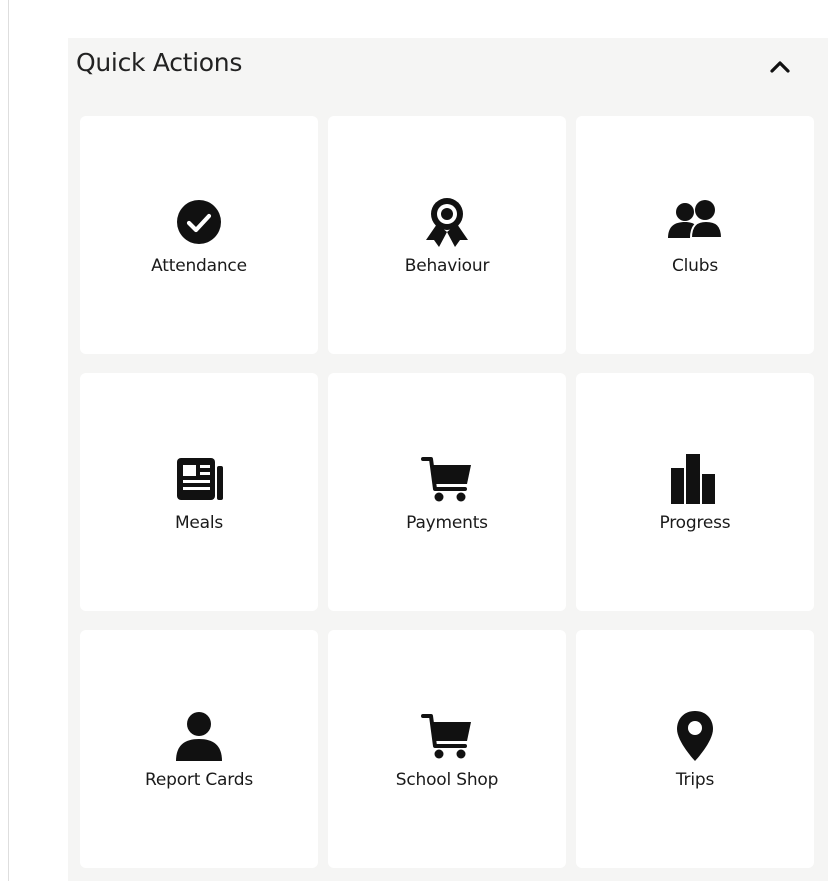  I want to click on tile-label: Progress, so click(695, 523).